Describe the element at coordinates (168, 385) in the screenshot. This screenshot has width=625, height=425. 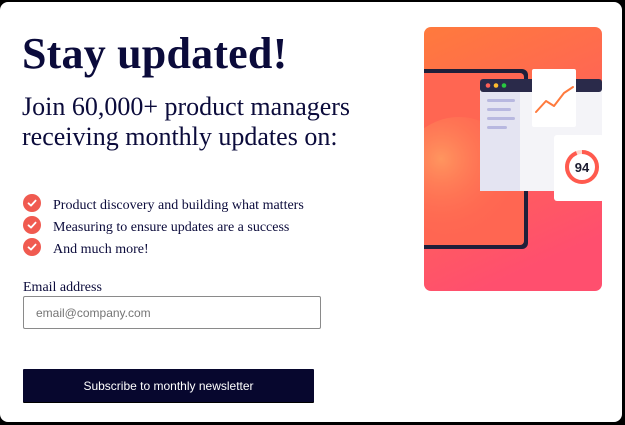
I see `subscribe-button: Subscribe to monthly newsletter` at that location.